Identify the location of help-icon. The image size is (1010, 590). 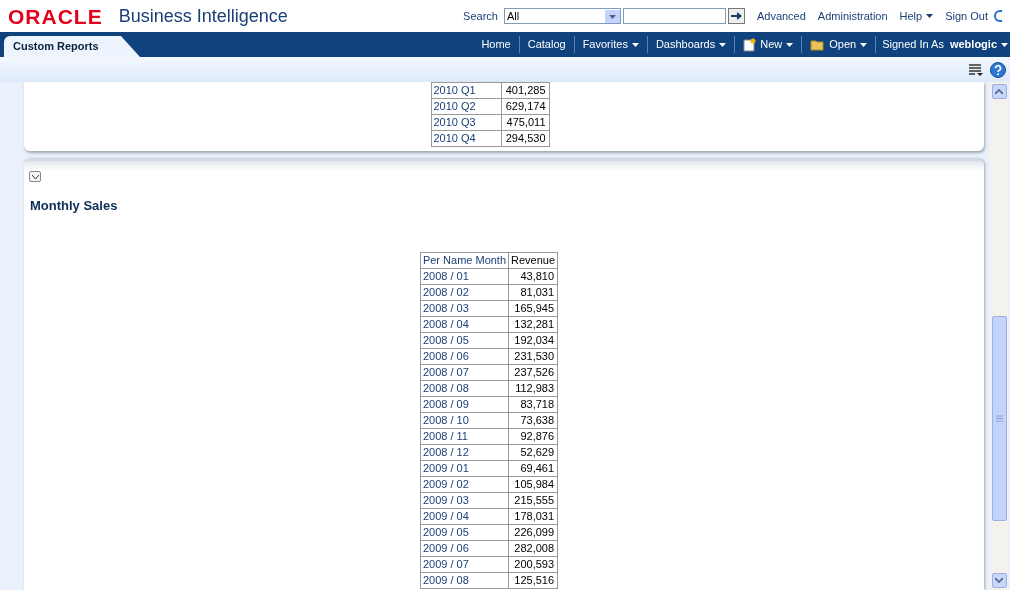
(998, 69).